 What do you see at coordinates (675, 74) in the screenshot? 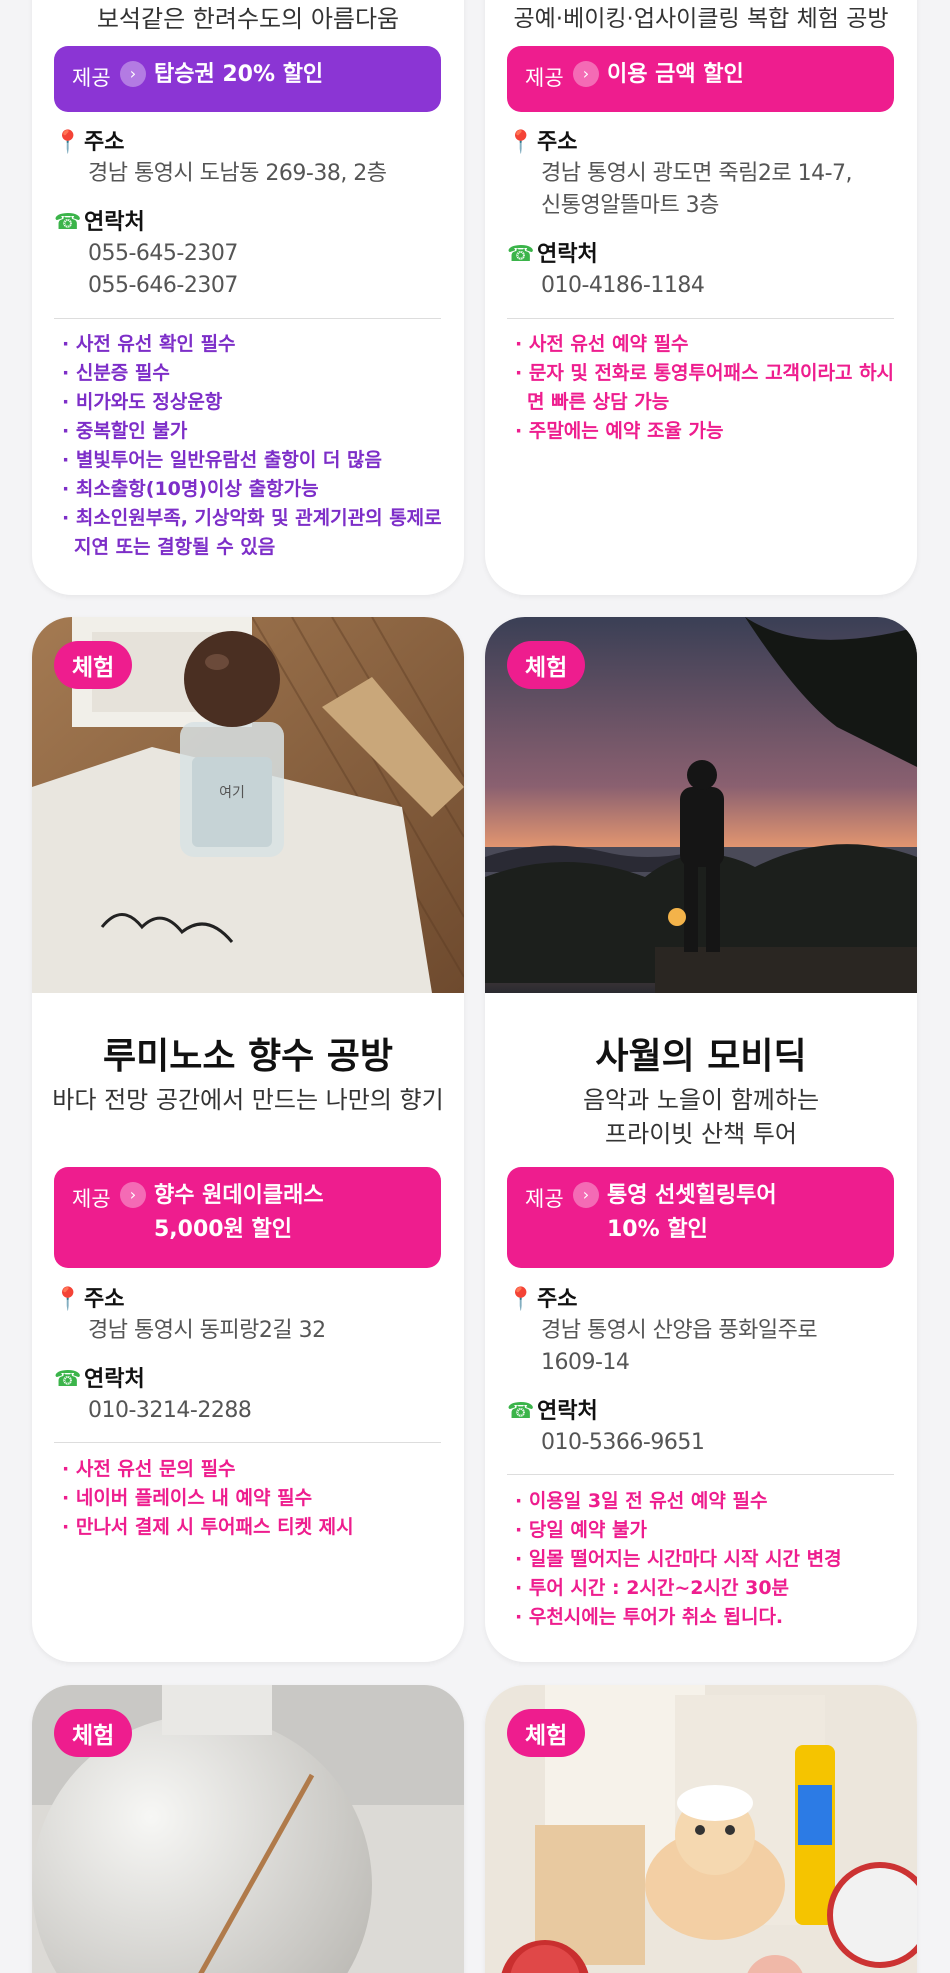
I see `offer-text: 이용 금액 할인` at bounding box center [675, 74].